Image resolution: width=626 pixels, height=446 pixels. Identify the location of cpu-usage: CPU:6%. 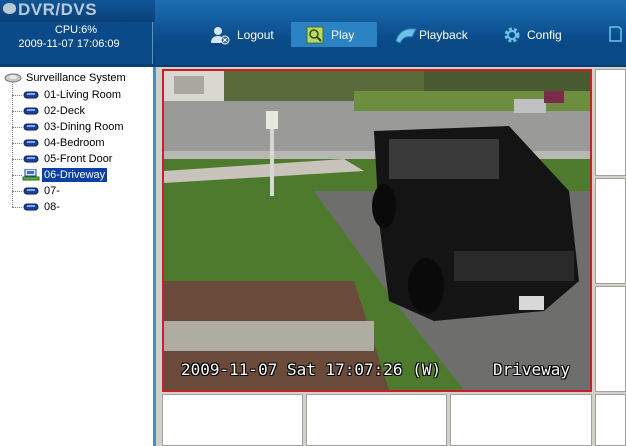
(76, 30).